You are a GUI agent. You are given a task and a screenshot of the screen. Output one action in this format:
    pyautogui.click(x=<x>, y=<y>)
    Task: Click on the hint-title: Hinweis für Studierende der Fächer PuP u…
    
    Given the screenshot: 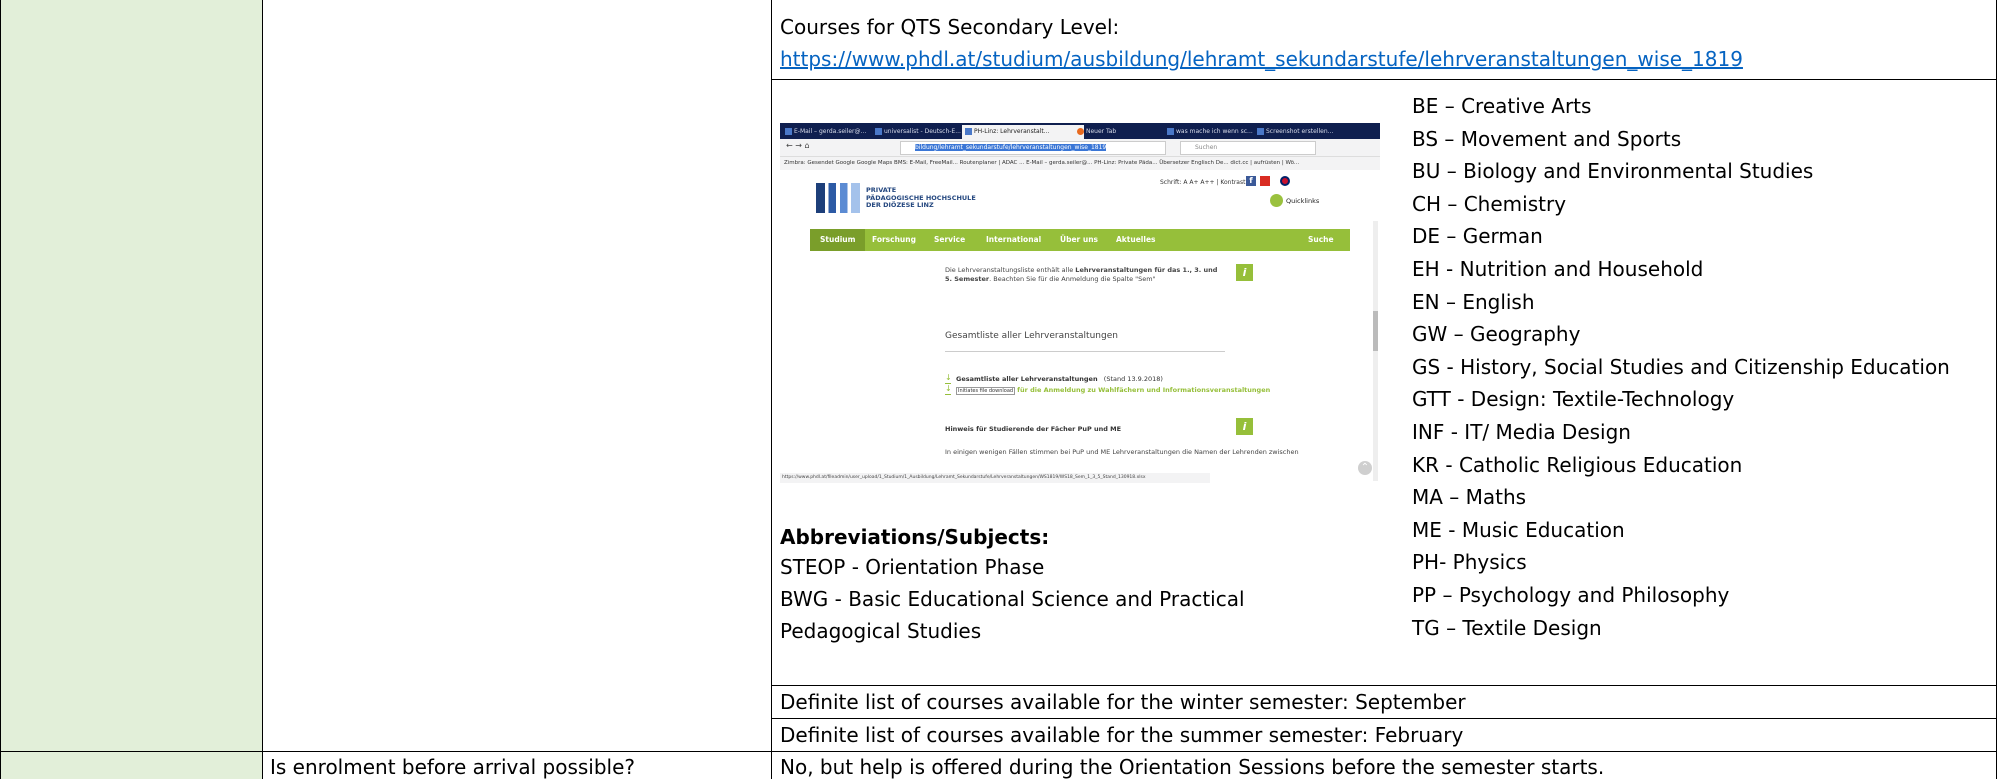 What is the action you would take?
    pyautogui.click(x=1033, y=429)
    